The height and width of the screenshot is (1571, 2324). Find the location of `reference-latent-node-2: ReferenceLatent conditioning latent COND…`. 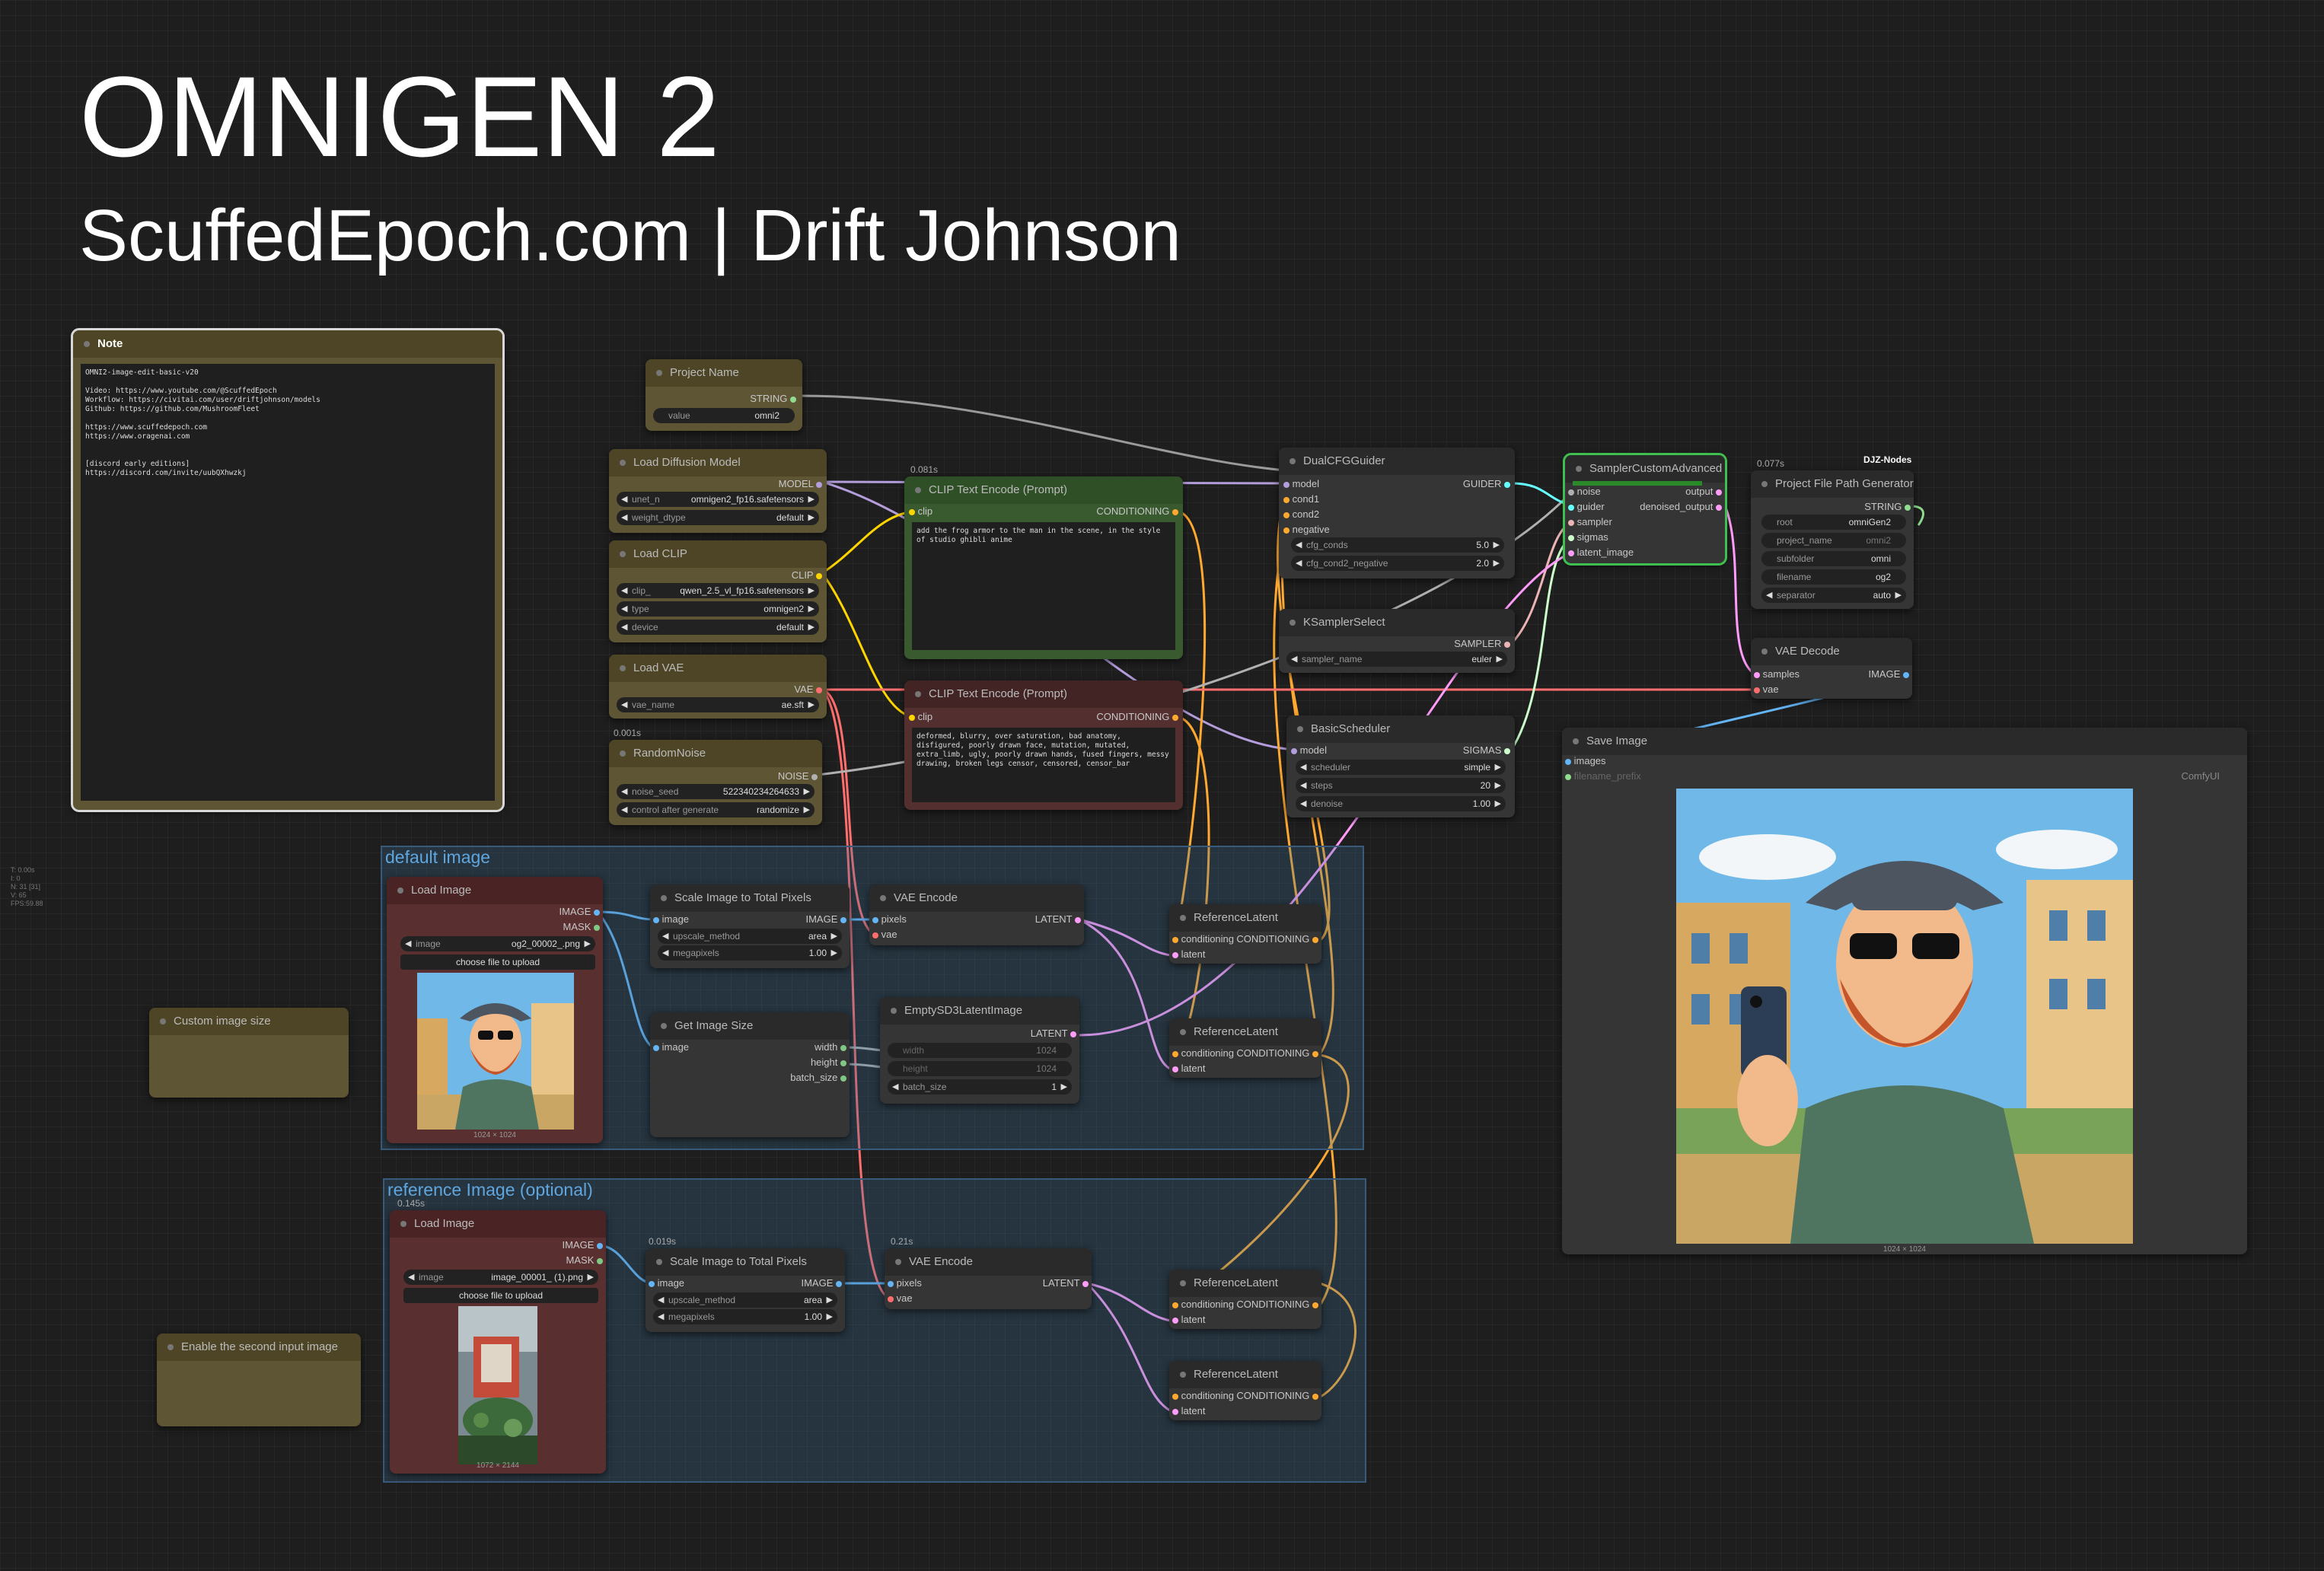

reference-latent-node-2: ReferenceLatent conditioning latent COND… is located at coordinates (1245, 1048).